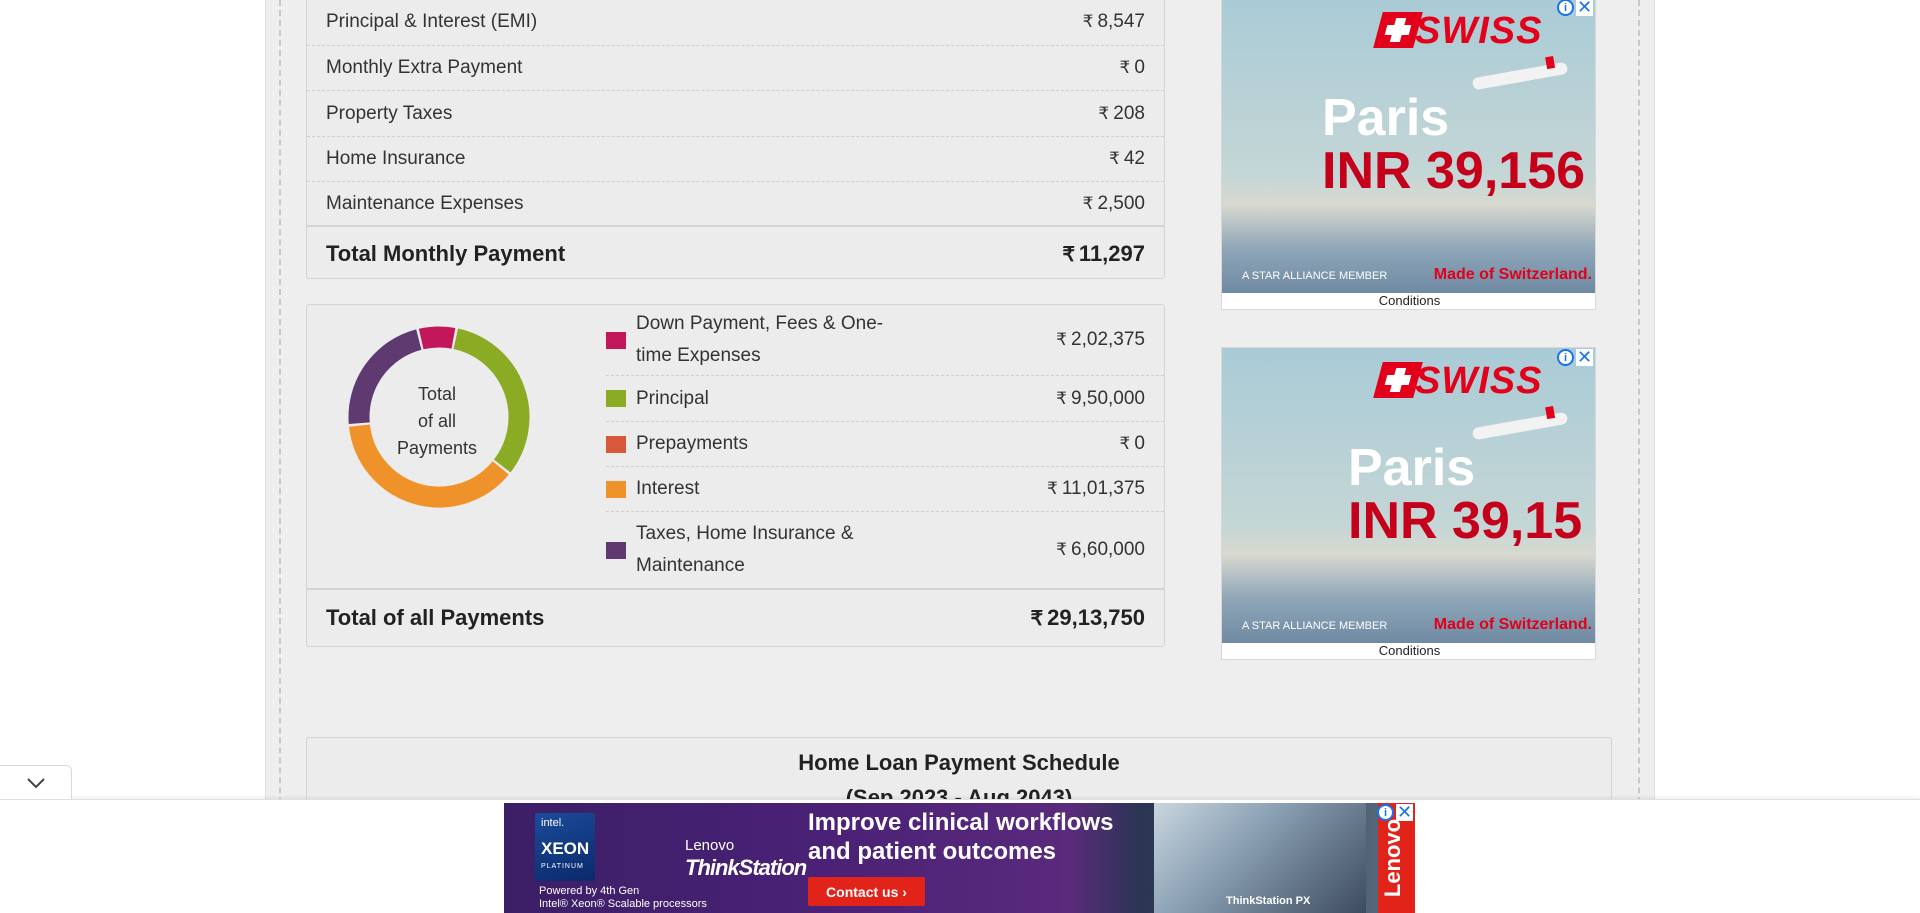  Describe the element at coordinates (389, 113) in the screenshot. I see `row-label: Property Taxes` at that location.